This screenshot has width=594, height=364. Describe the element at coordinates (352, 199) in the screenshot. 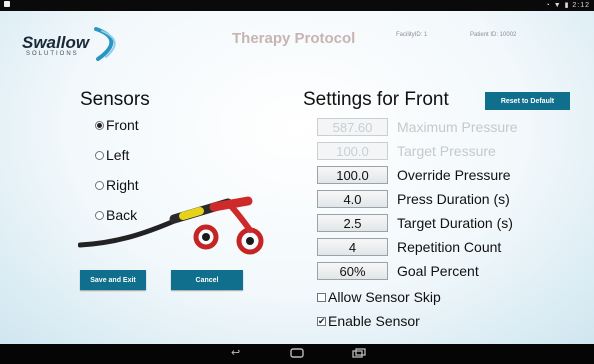

I see `press-duration-field: 4.0` at that location.